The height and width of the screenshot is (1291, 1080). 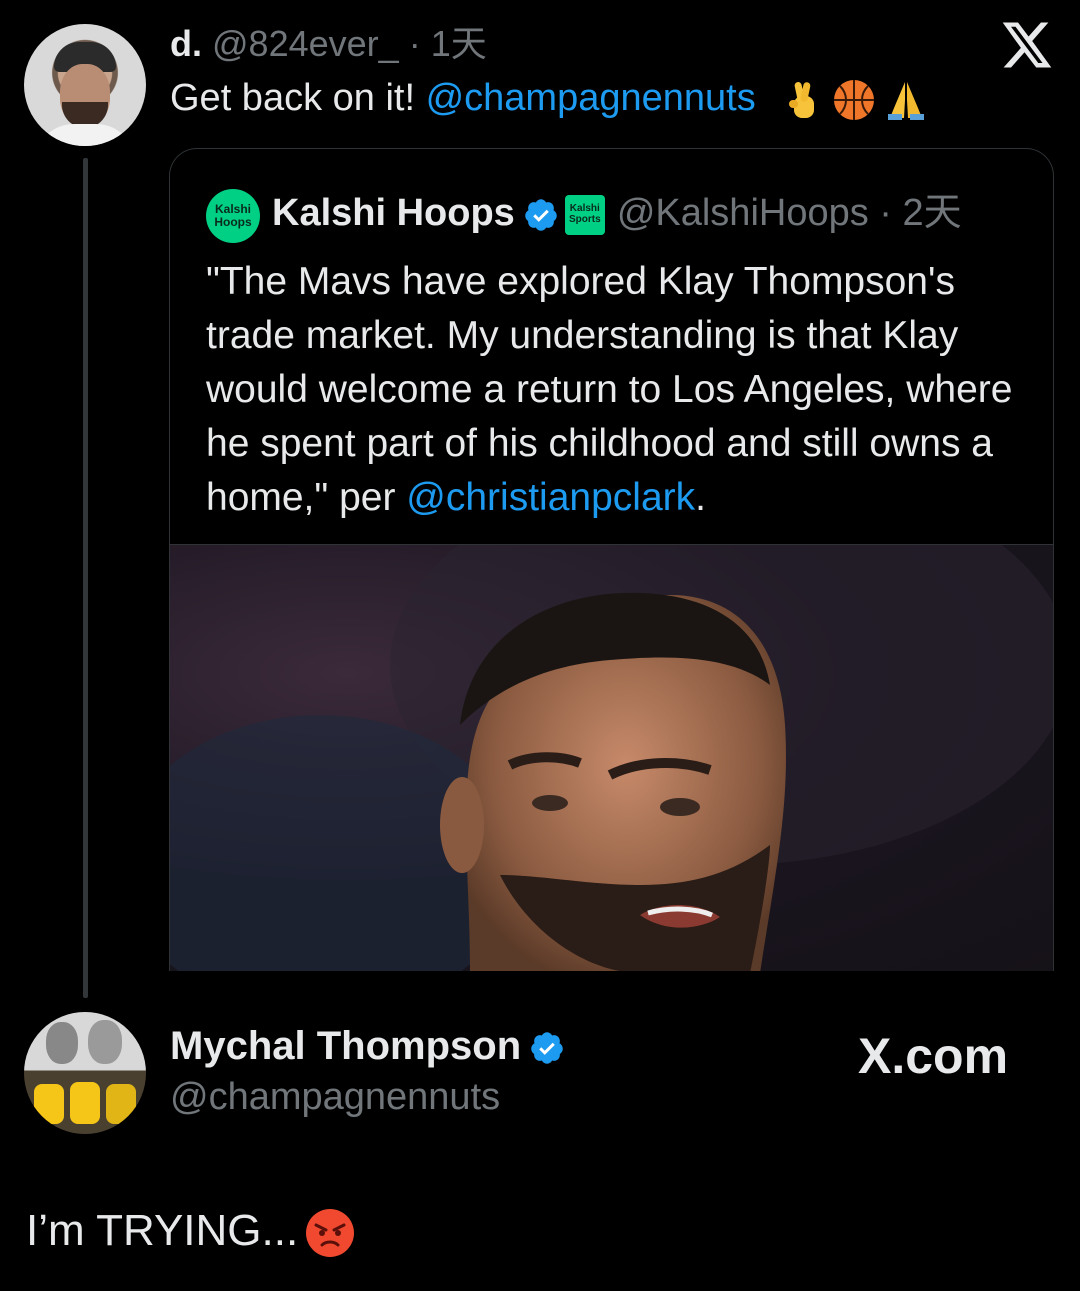 I want to click on quoted-mention-link: @christianpclark, so click(x=550, y=497).